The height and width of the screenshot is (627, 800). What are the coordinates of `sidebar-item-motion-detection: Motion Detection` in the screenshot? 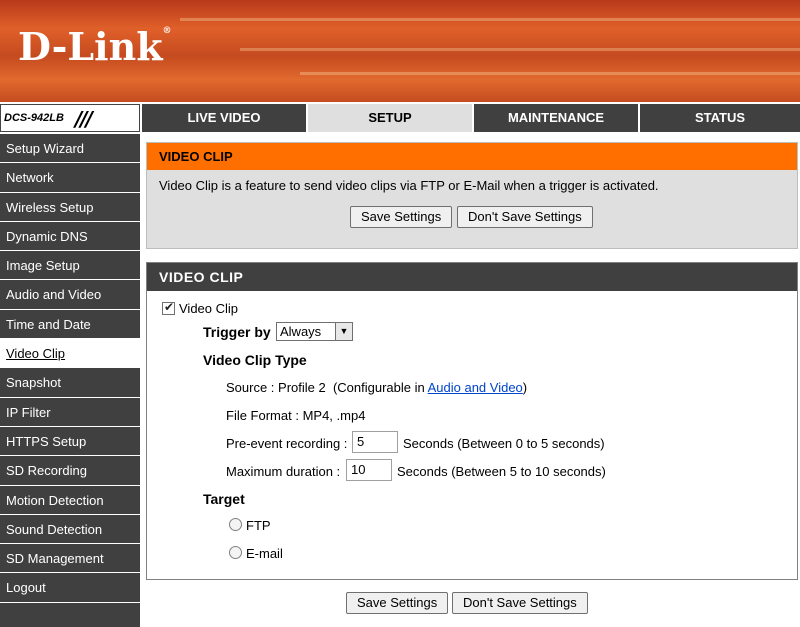 It's located at (70, 500).